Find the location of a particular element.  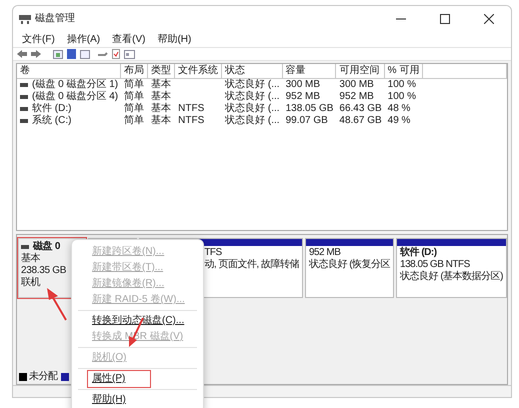

column-header: 类型 is located at coordinates (162, 71).